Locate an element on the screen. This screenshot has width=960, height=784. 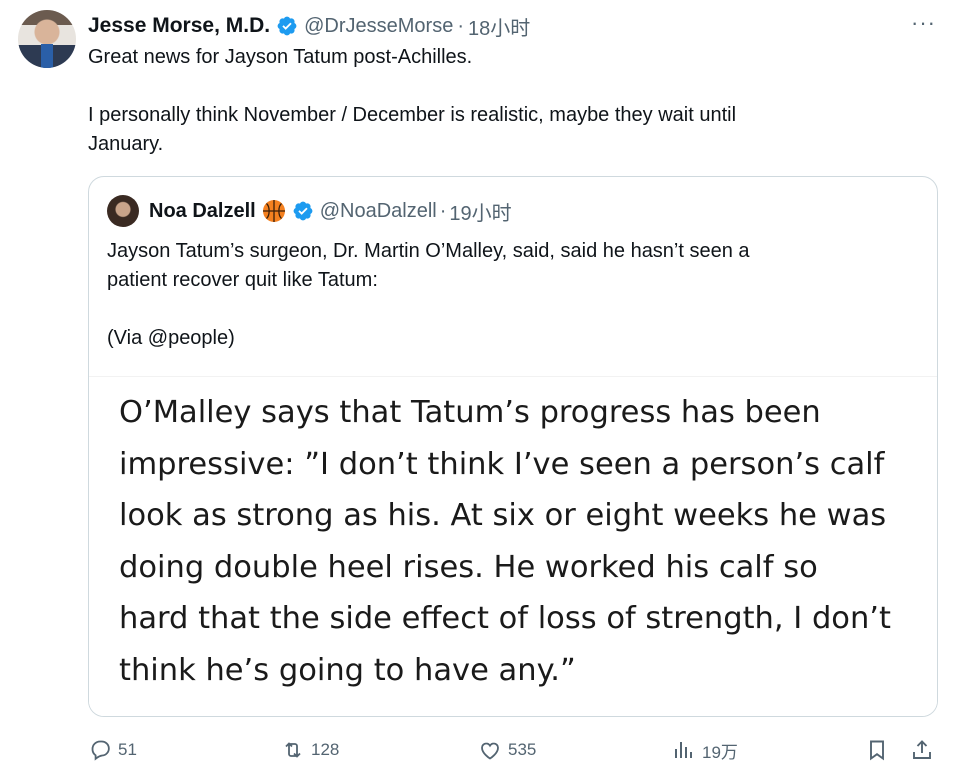
repost-count: 128 is located at coordinates (325, 749).